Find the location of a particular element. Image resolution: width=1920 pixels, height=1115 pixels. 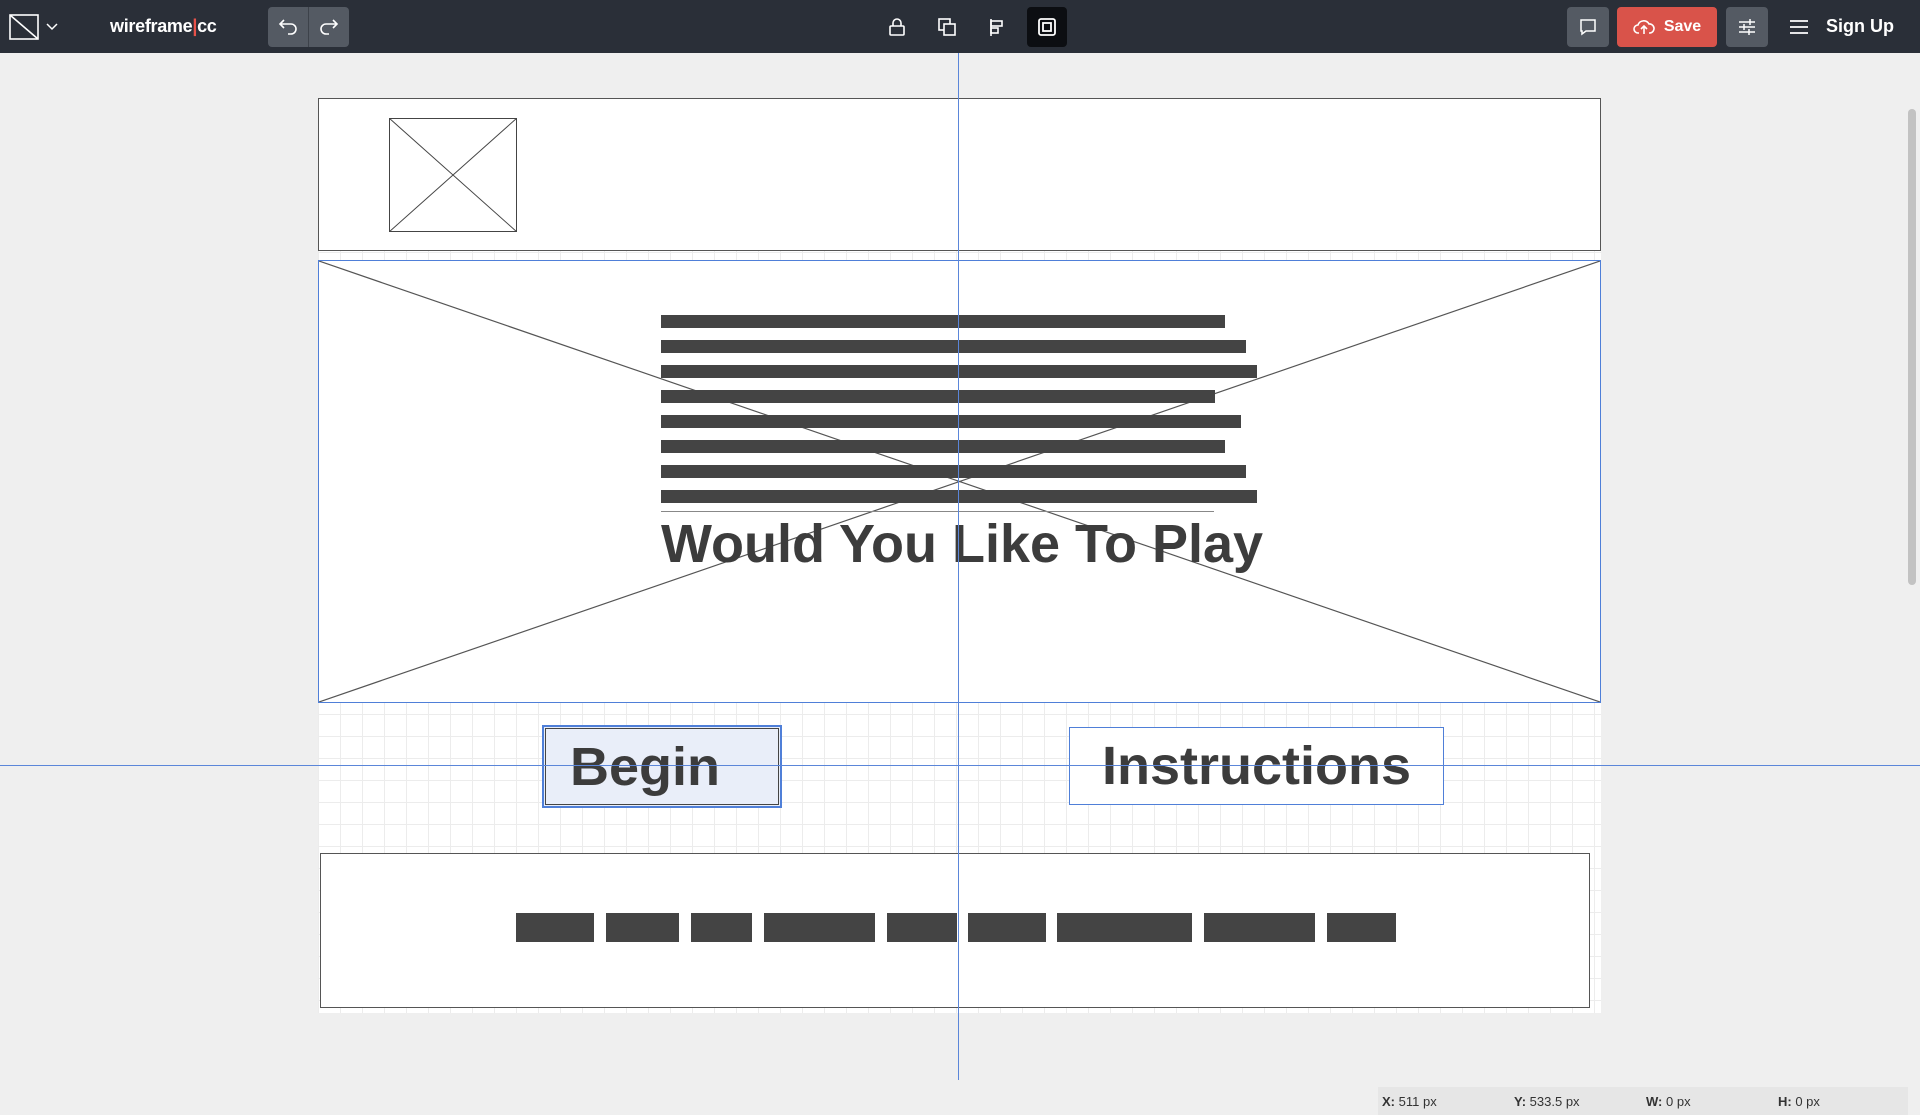

x-label: X: is located at coordinates (1388, 1101).